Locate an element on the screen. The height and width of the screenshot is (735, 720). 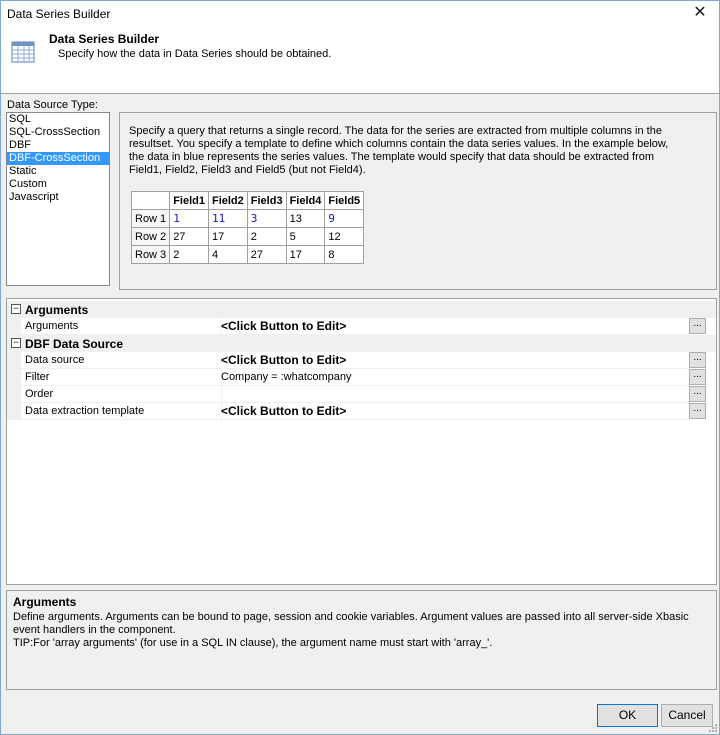
category-title: Arguments is located at coordinates (57, 310).